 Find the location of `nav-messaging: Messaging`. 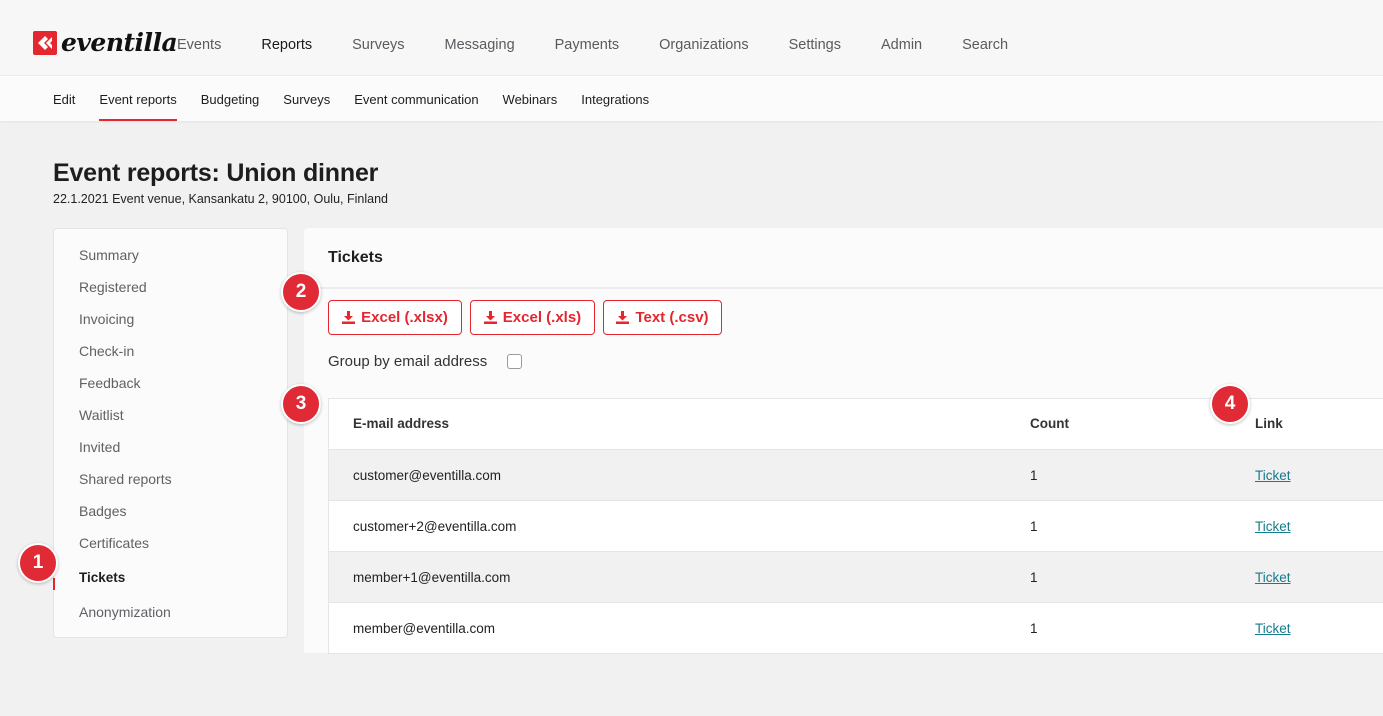

nav-messaging: Messaging is located at coordinates (480, 45).